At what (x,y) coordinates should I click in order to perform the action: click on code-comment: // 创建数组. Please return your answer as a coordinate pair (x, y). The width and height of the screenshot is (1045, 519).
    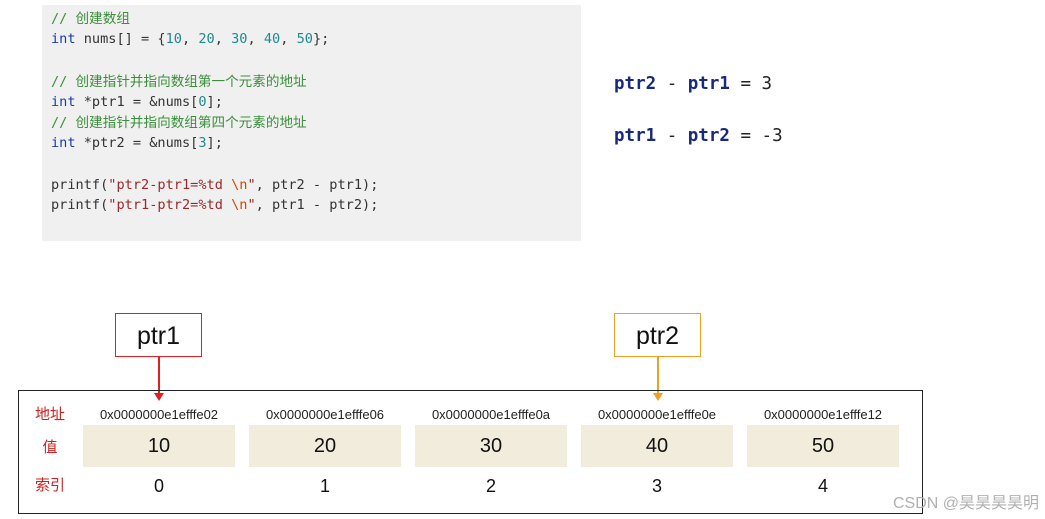
    Looking at the image, I should click on (90, 19).